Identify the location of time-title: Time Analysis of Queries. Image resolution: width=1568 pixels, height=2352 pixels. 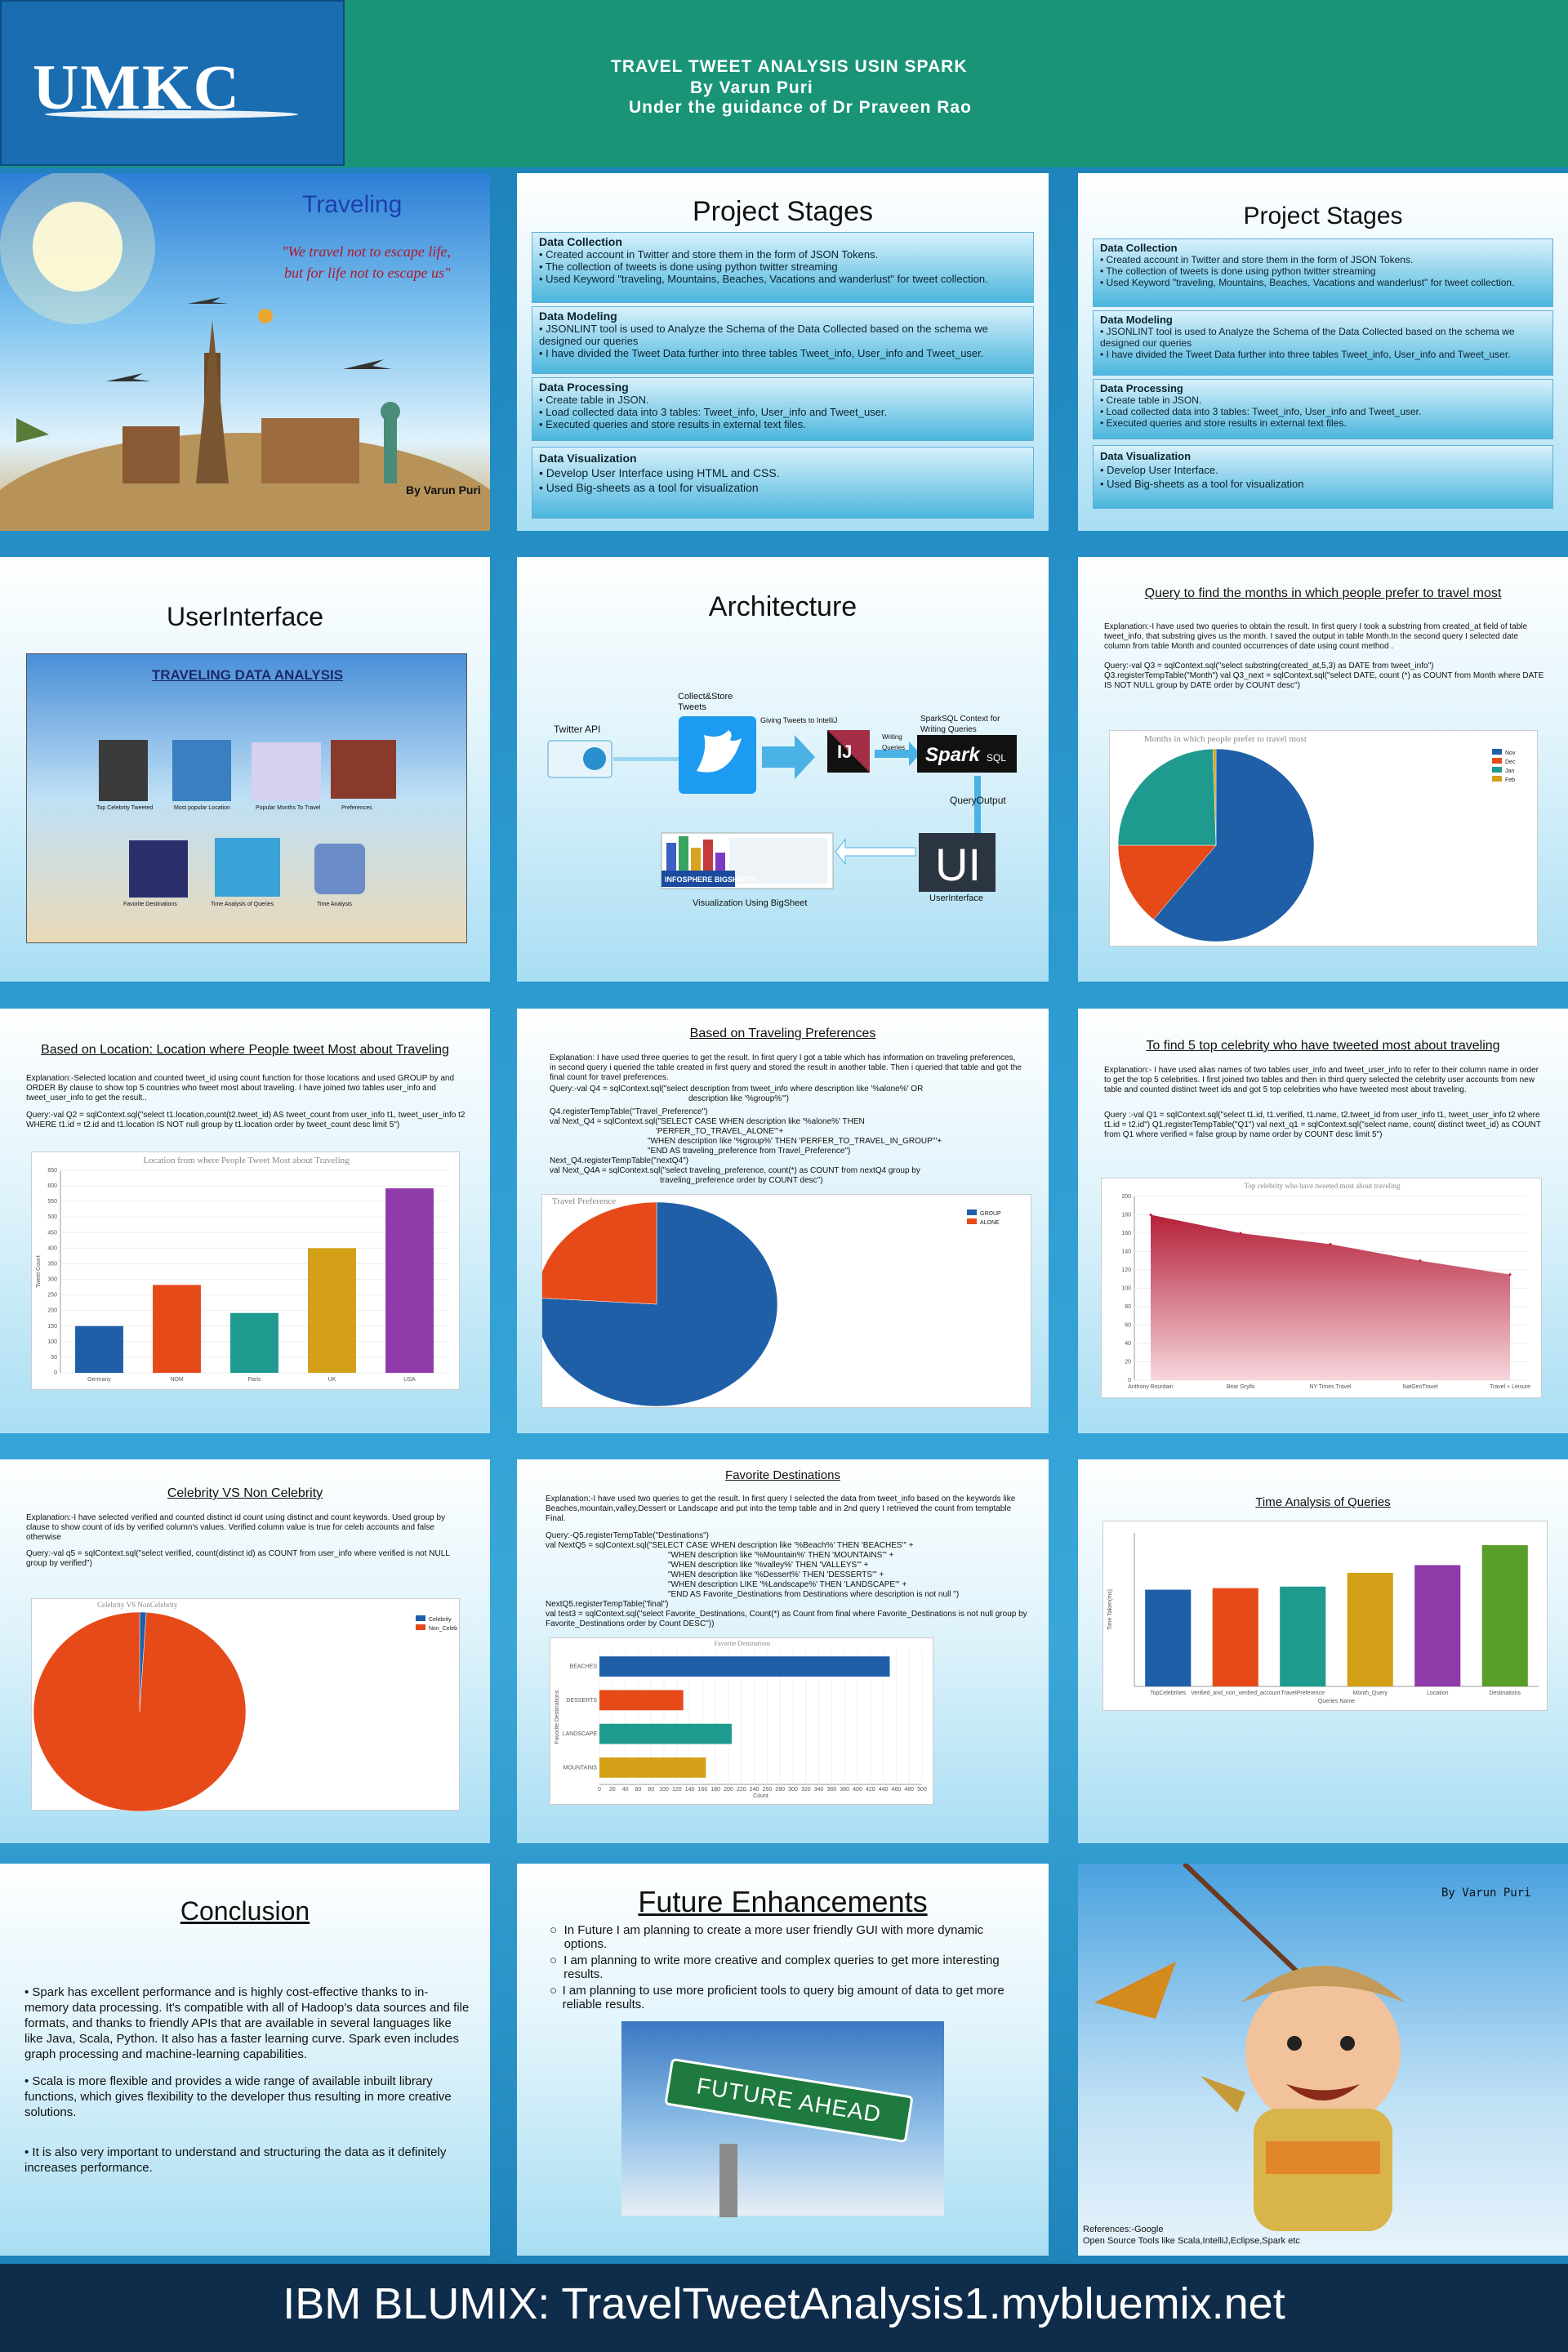
(1323, 1502).